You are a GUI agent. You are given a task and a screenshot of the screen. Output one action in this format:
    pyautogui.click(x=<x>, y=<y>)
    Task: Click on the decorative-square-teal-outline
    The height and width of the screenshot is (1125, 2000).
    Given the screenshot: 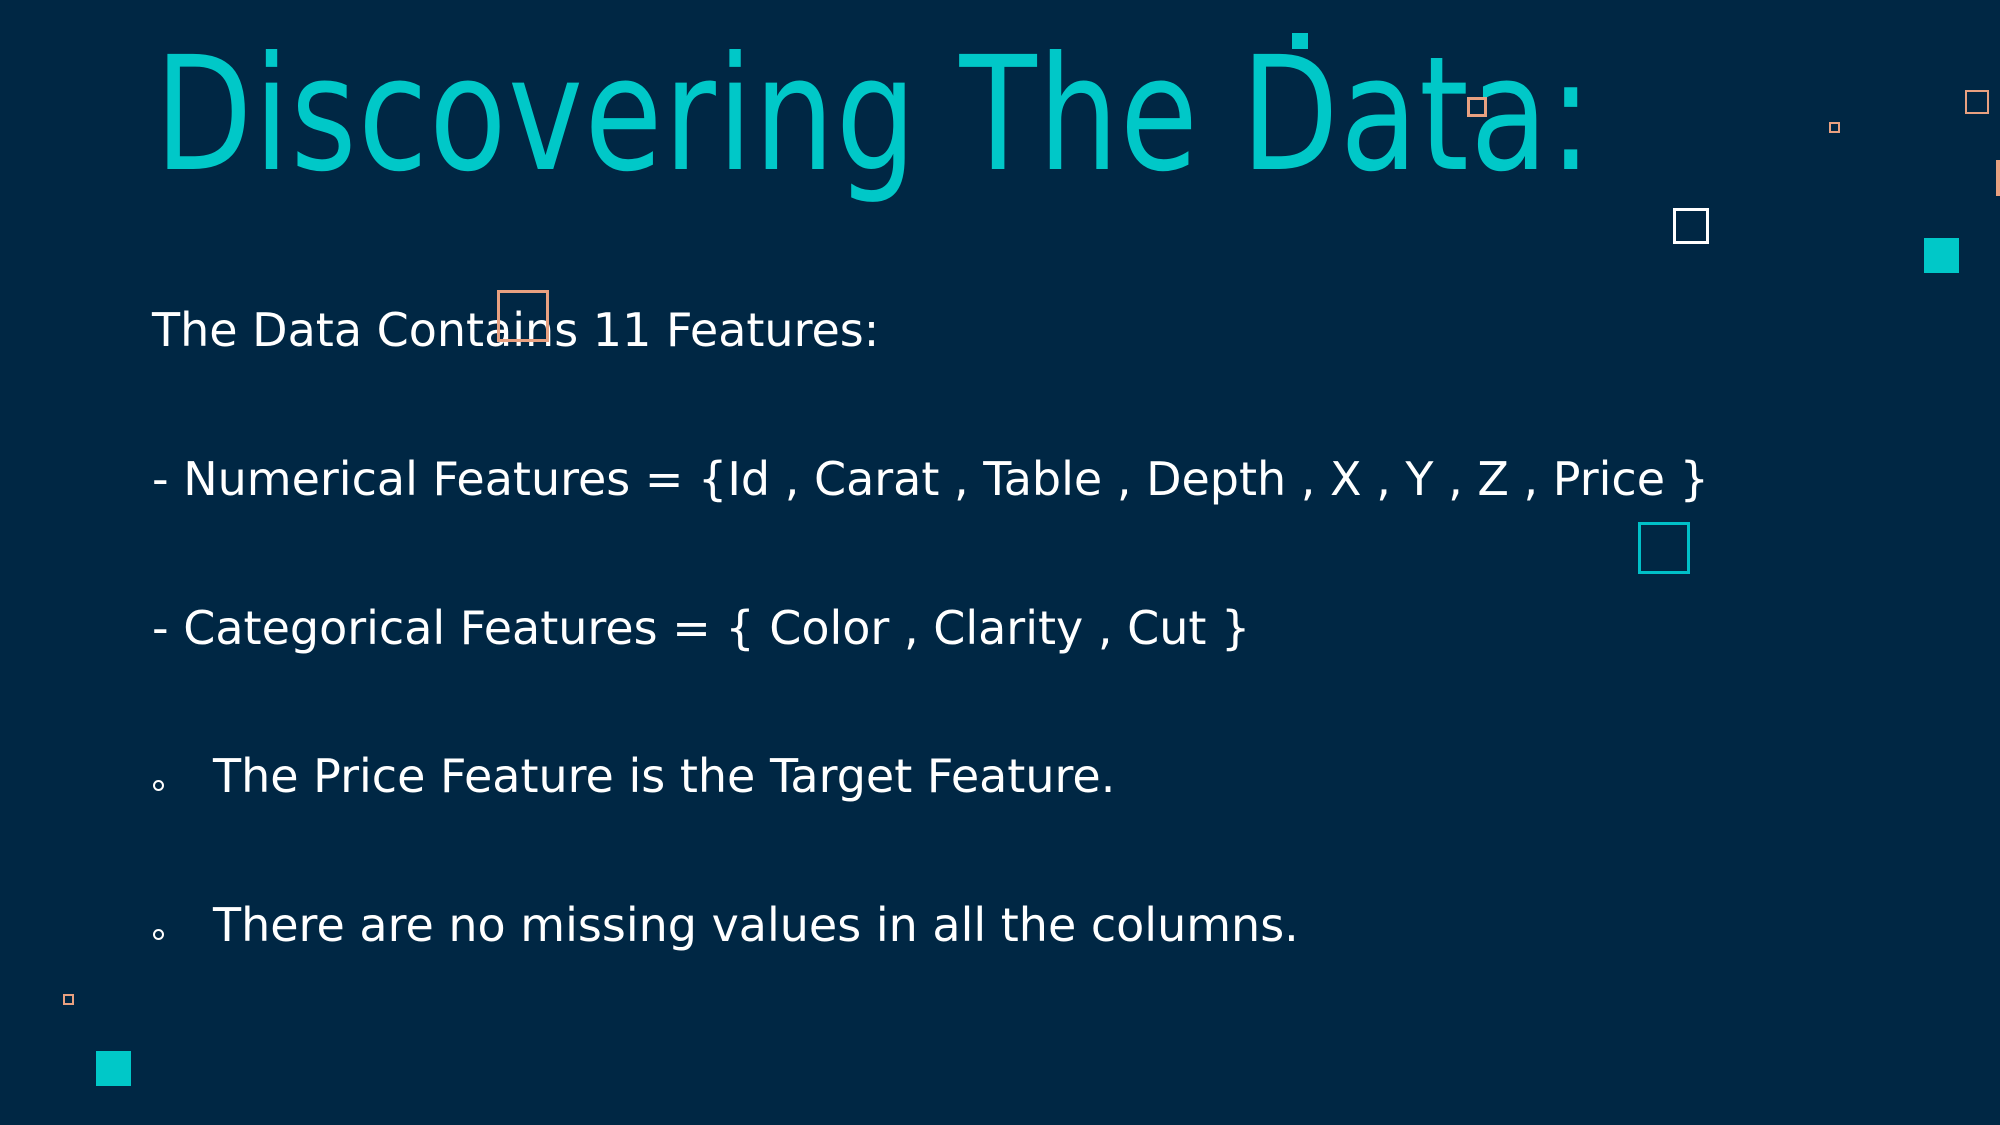 What is the action you would take?
    pyautogui.click(x=1664, y=548)
    